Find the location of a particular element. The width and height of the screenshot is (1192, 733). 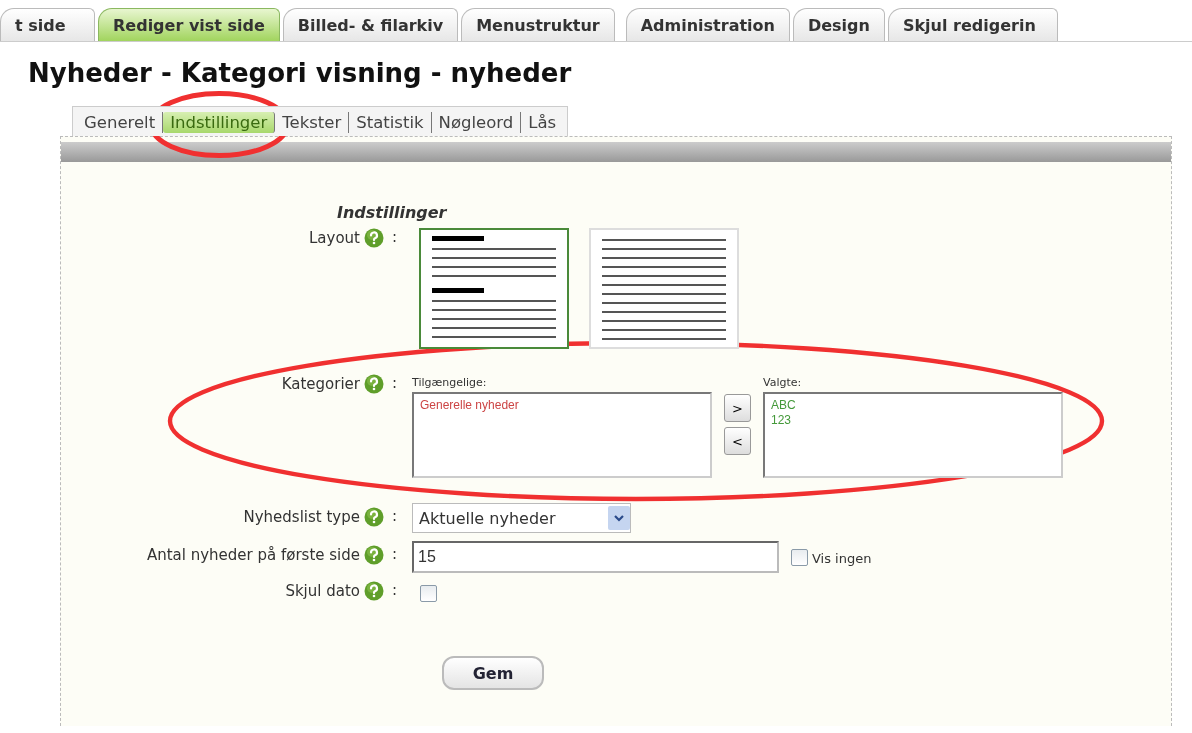

field-label: Kategorier is located at coordinates (320, 384).